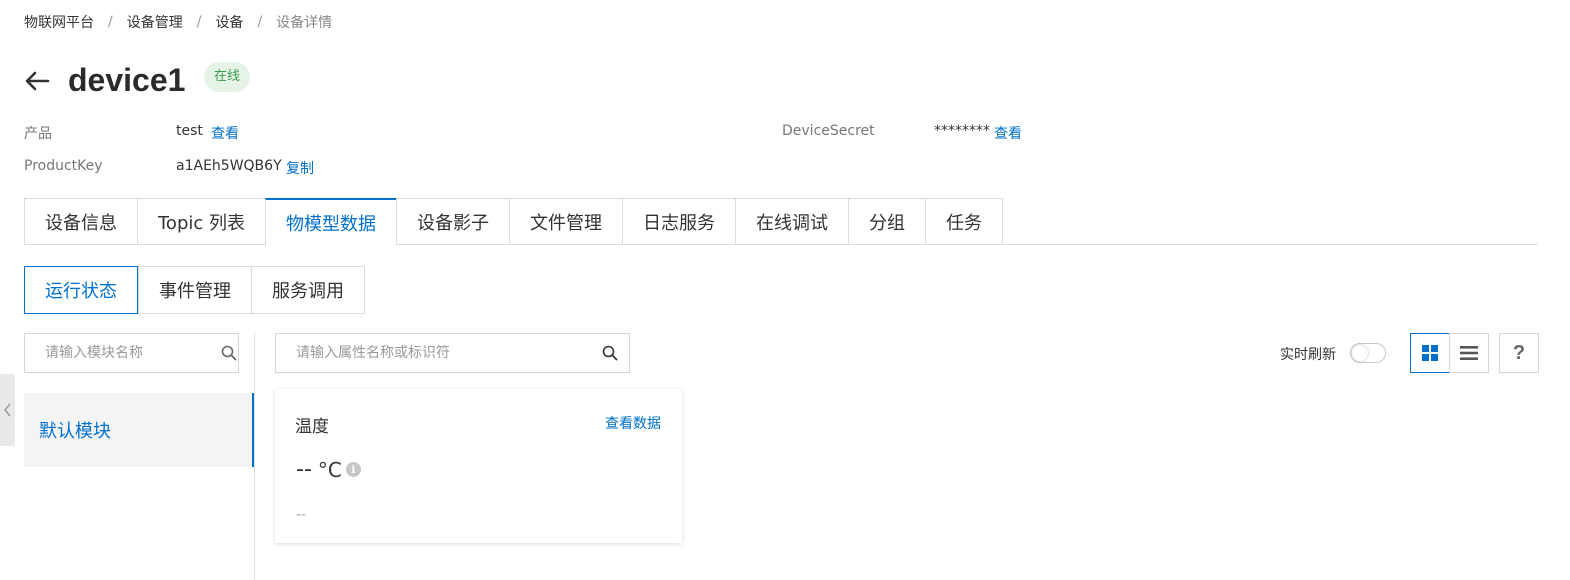 The image size is (1570, 580). I want to click on back-arrow-icon, so click(37, 81).